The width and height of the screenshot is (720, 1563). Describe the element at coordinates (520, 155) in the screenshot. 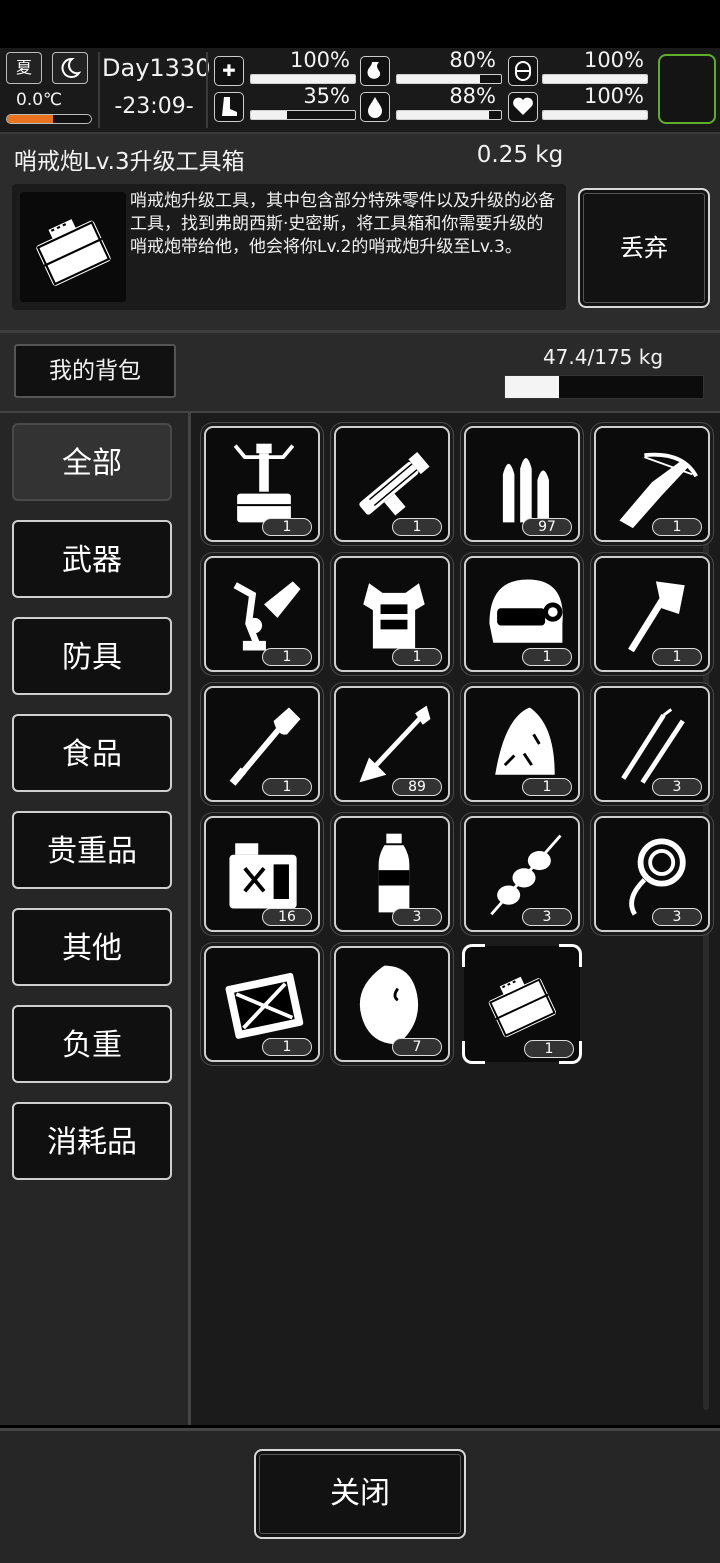

I see `item-weight: 0.25 kg` at that location.